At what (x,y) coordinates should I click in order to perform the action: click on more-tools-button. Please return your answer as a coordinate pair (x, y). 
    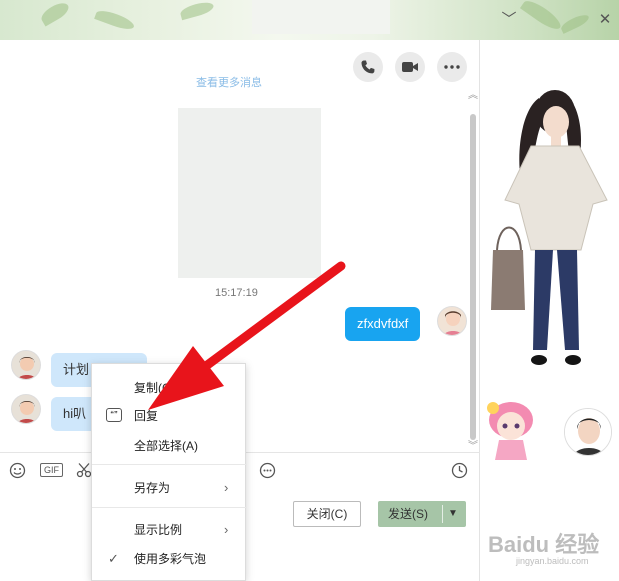
    Looking at the image, I should click on (267, 470).